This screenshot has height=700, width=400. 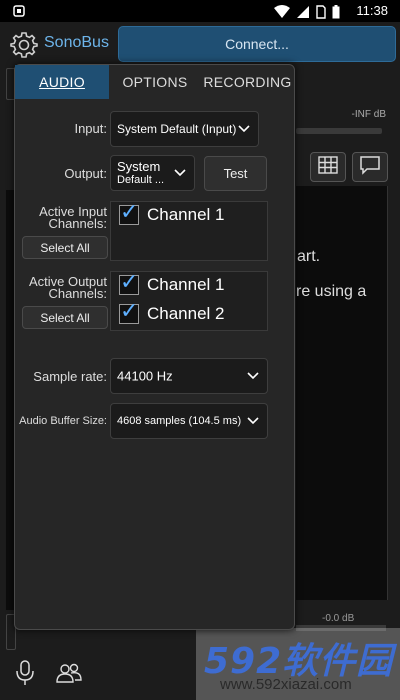 I want to click on input-channel-1-checkbox: ✓, so click(x=129, y=212).